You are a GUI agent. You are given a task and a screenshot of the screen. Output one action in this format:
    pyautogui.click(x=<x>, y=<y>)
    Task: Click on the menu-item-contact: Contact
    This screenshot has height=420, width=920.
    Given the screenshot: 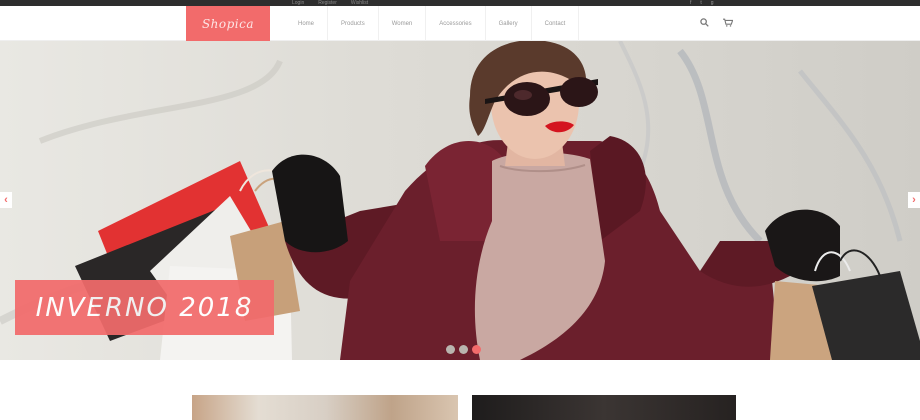 What is the action you would take?
    pyautogui.click(x=556, y=23)
    